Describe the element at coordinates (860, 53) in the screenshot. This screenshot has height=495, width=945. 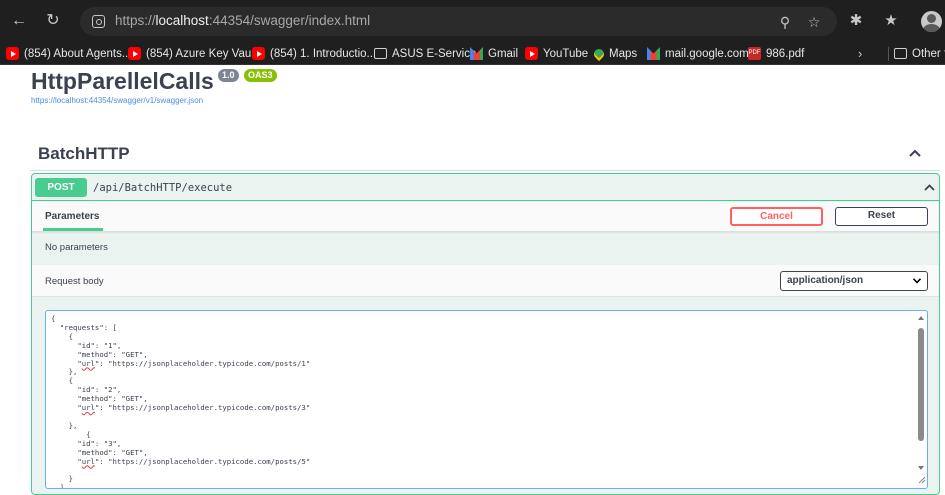
I see `bookmarks-overflow-chevron-icon: ›` at that location.